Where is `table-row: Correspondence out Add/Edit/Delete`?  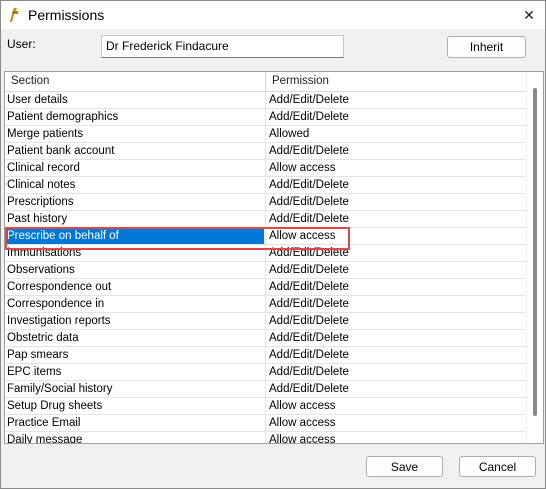
table-row: Correspondence out Add/Edit/Delete is located at coordinates (266, 287).